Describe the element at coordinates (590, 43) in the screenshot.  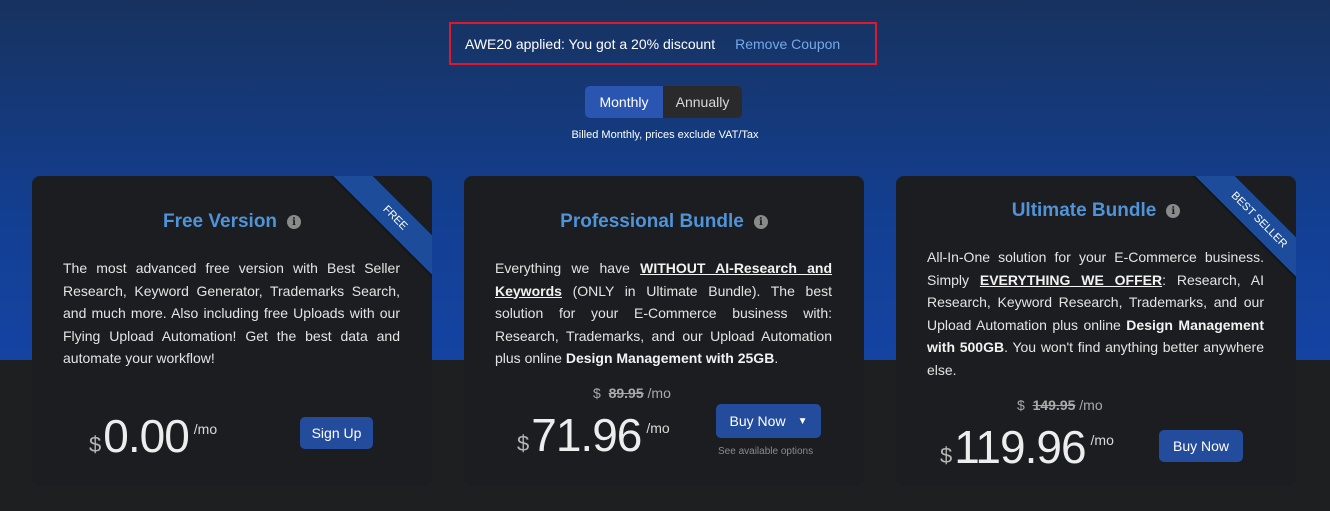
I see `coupon-message: AWE20 applied: You got a 20% discount` at that location.